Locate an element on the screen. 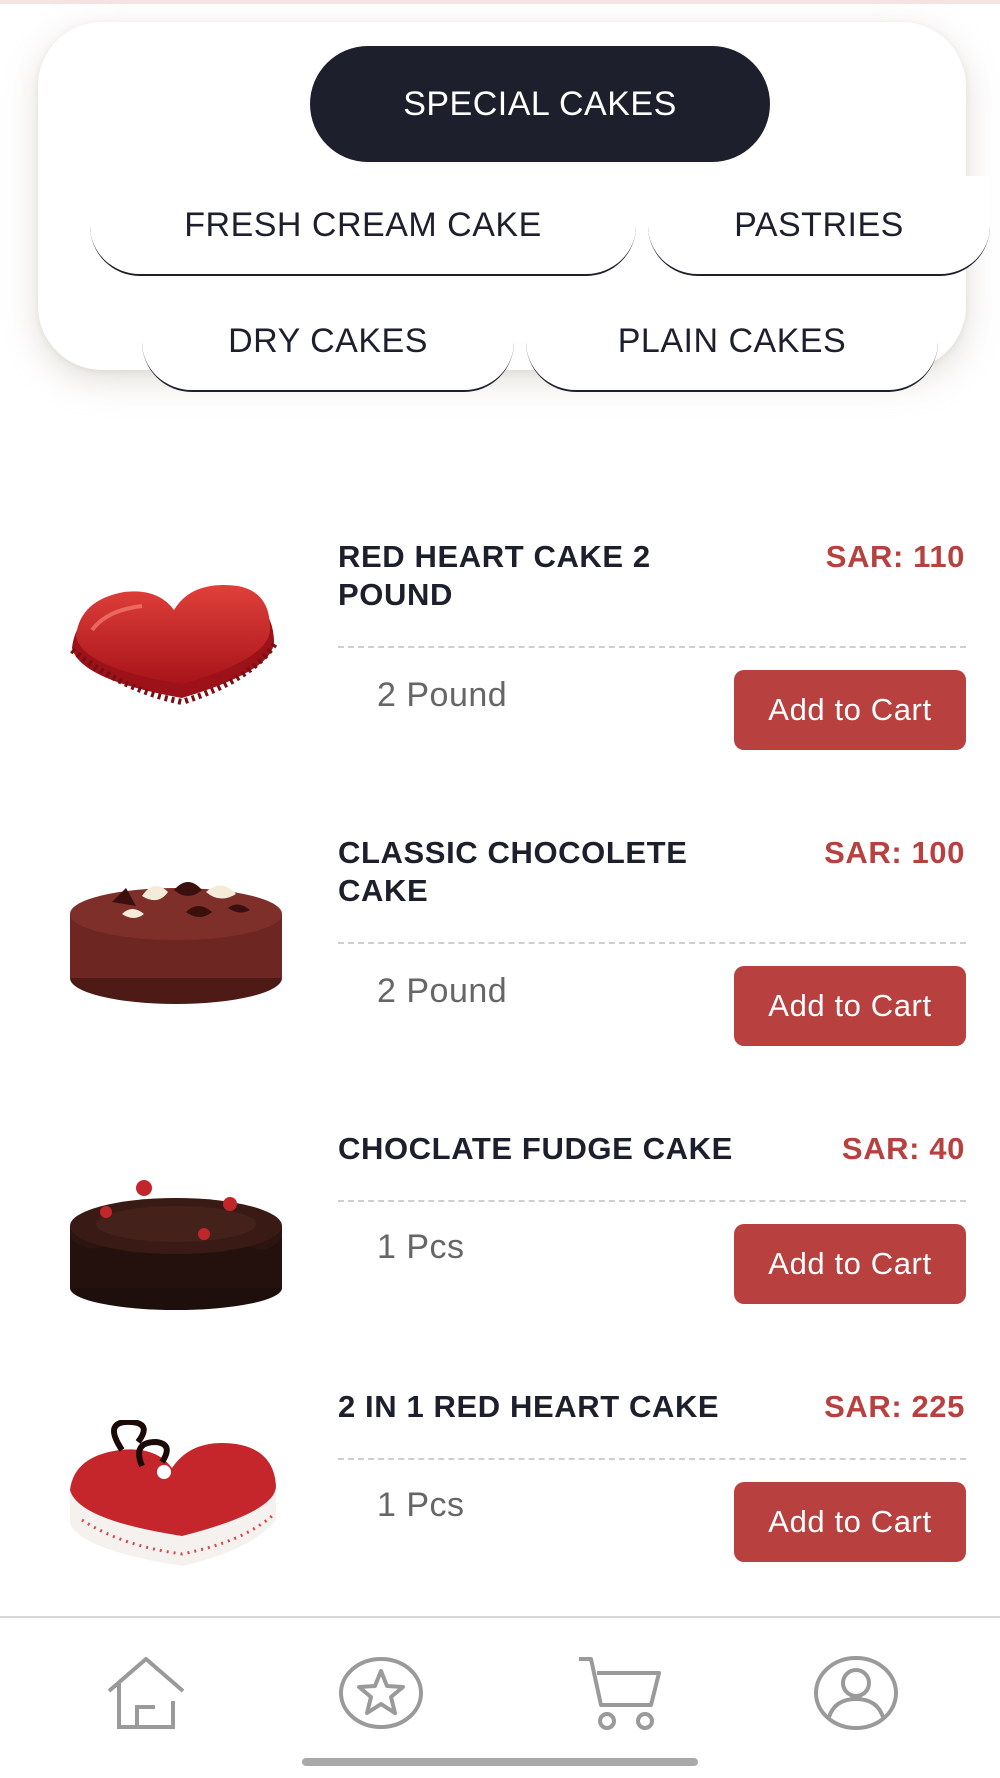 The width and height of the screenshot is (1000, 1778). category-pastries: PASTRIES is located at coordinates (819, 226).